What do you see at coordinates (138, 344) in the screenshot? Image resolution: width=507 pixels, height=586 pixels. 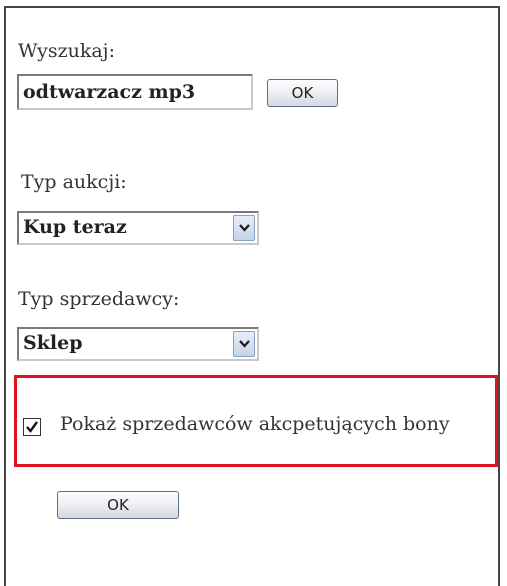 I see `seller-type-select: Sklep` at bounding box center [138, 344].